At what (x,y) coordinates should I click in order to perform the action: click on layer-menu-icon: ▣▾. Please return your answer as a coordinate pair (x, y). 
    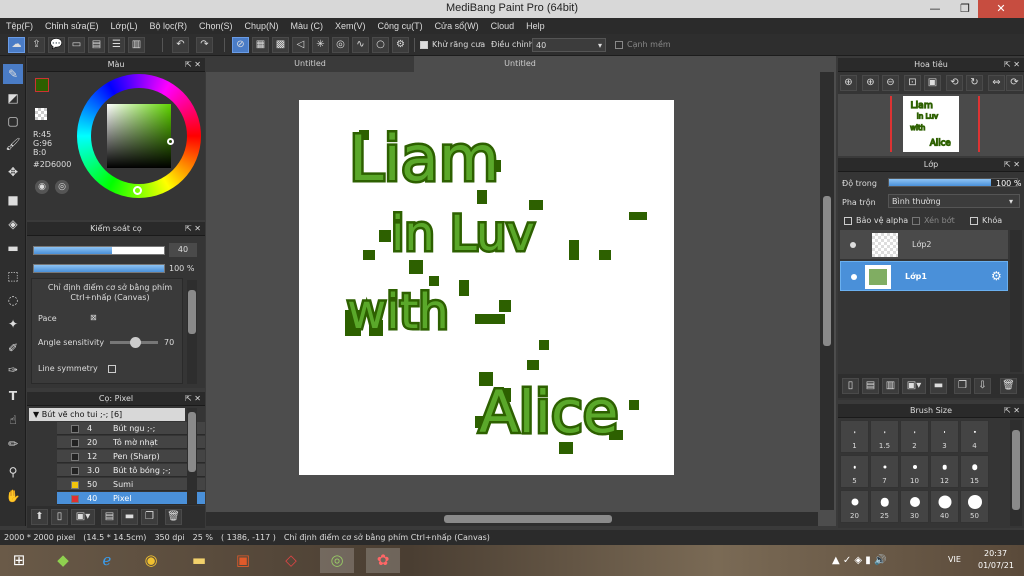
    Looking at the image, I should click on (914, 386).